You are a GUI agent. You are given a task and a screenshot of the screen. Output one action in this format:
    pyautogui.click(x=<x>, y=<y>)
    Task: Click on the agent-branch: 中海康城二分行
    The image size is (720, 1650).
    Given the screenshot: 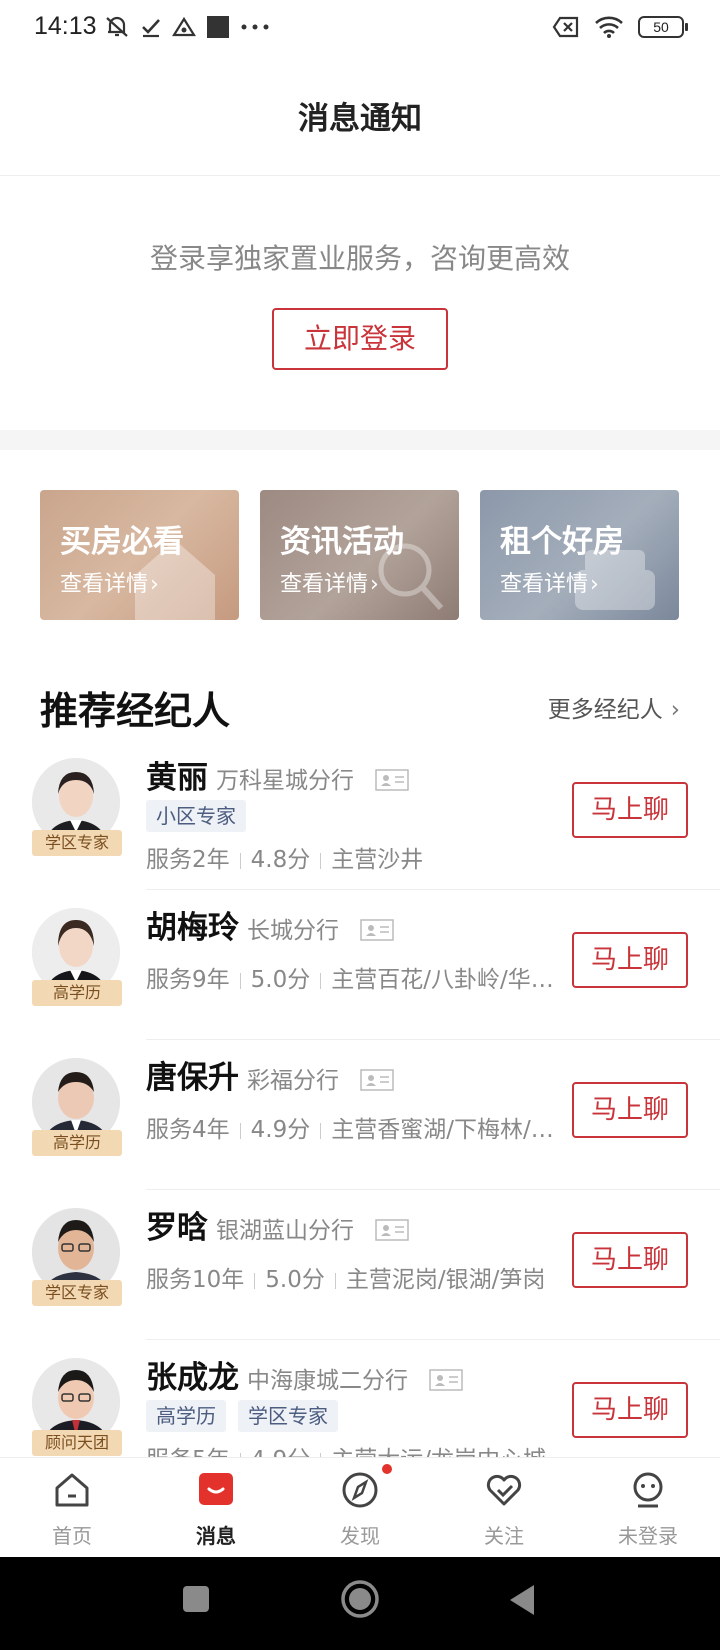 What is the action you would take?
    pyautogui.click(x=327, y=1381)
    